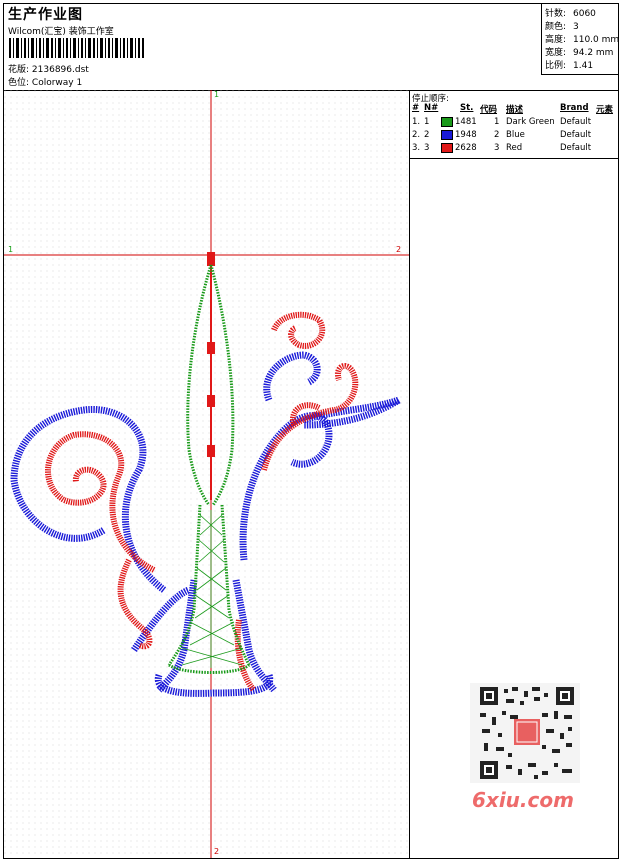 The height and width of the screenshot is (862, 620). What do you see at coordinates (579, 53) in the screenshot?
I see `stat-width: 宽度: 94.2 mm` at bounding box center [579, 53].